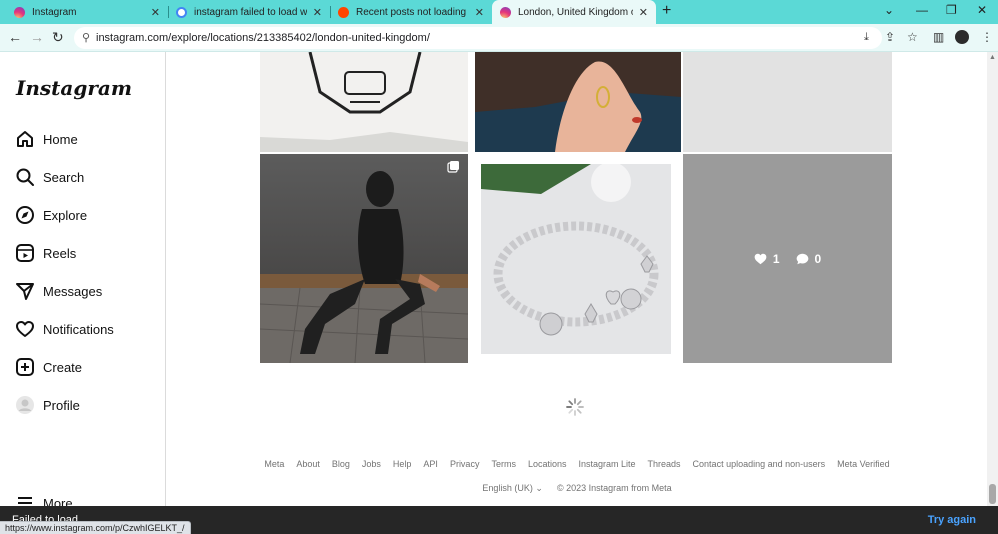  What do you see at coordinates (60, 253) in the screenshot?
I see `sidebar-item-label: Reels` at bounding box center [60, 253].